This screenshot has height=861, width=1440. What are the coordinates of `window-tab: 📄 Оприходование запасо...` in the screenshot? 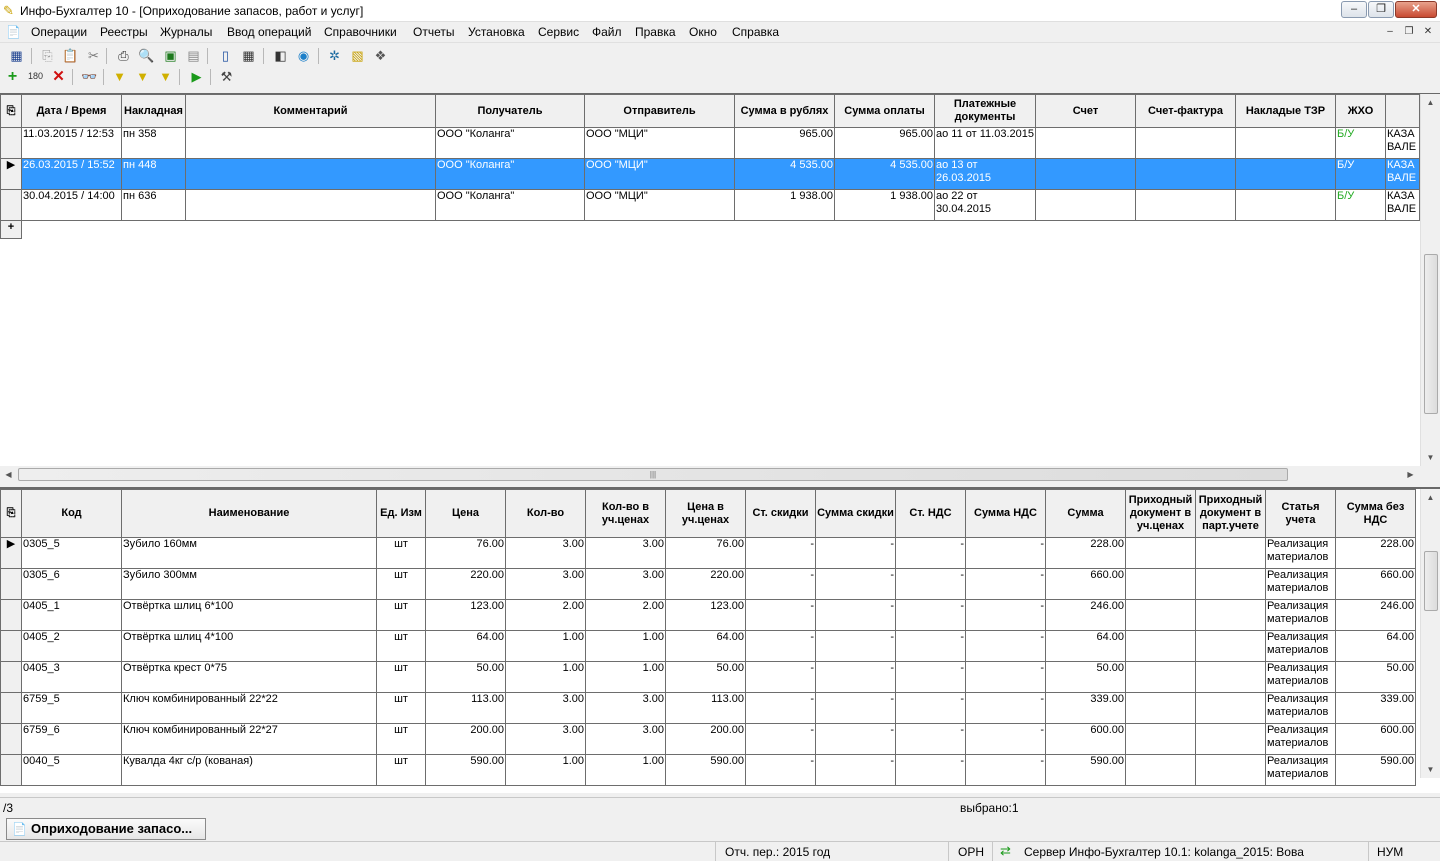 It's located at (106, 829).